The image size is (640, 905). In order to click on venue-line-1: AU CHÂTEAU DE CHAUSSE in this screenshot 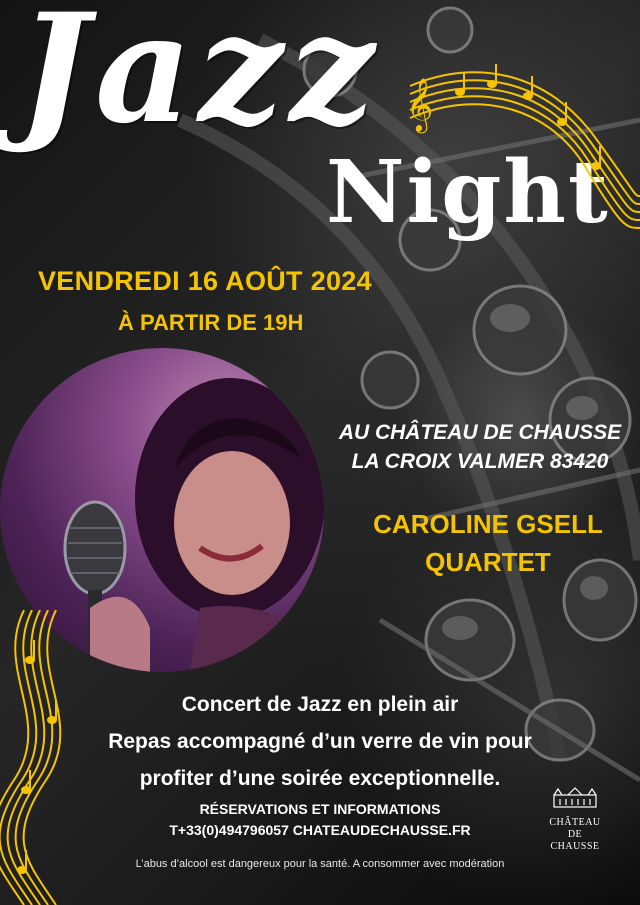, I will do `click(480, 432)`.